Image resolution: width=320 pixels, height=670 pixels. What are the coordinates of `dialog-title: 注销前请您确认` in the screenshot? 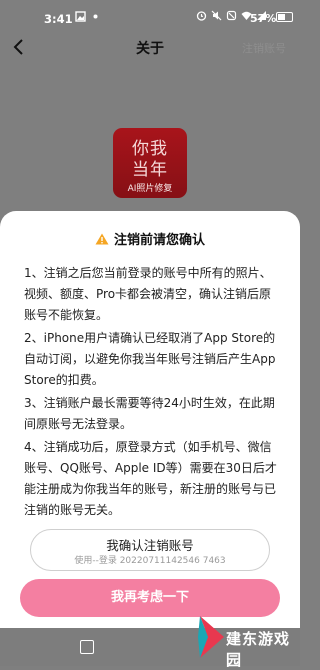 It's located at (159, 240).